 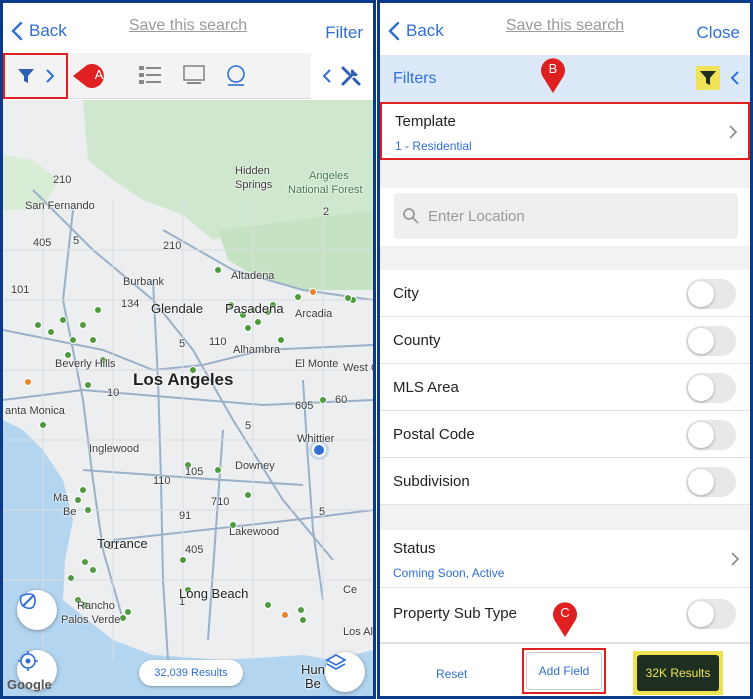 What do you see at coordinates (255, 466) in the screenshot?
I see `map-place-label: Downey` at bounding box center [255, 466].